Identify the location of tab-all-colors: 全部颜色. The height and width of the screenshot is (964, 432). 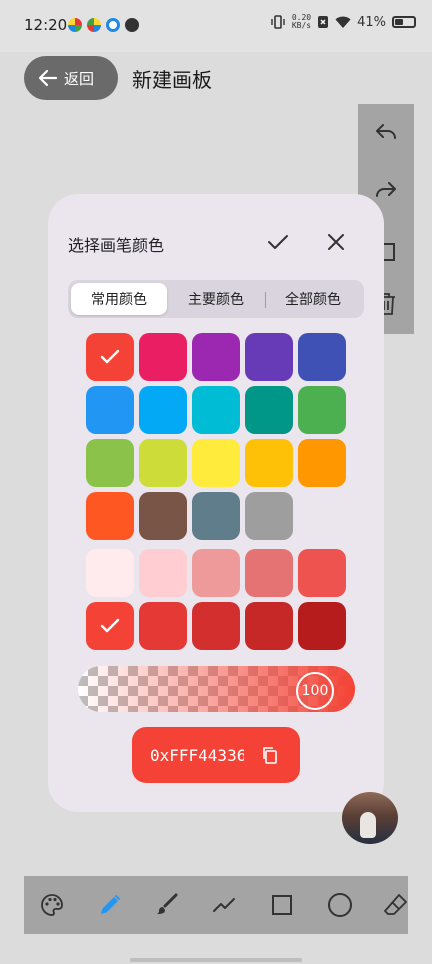
(313, 299).